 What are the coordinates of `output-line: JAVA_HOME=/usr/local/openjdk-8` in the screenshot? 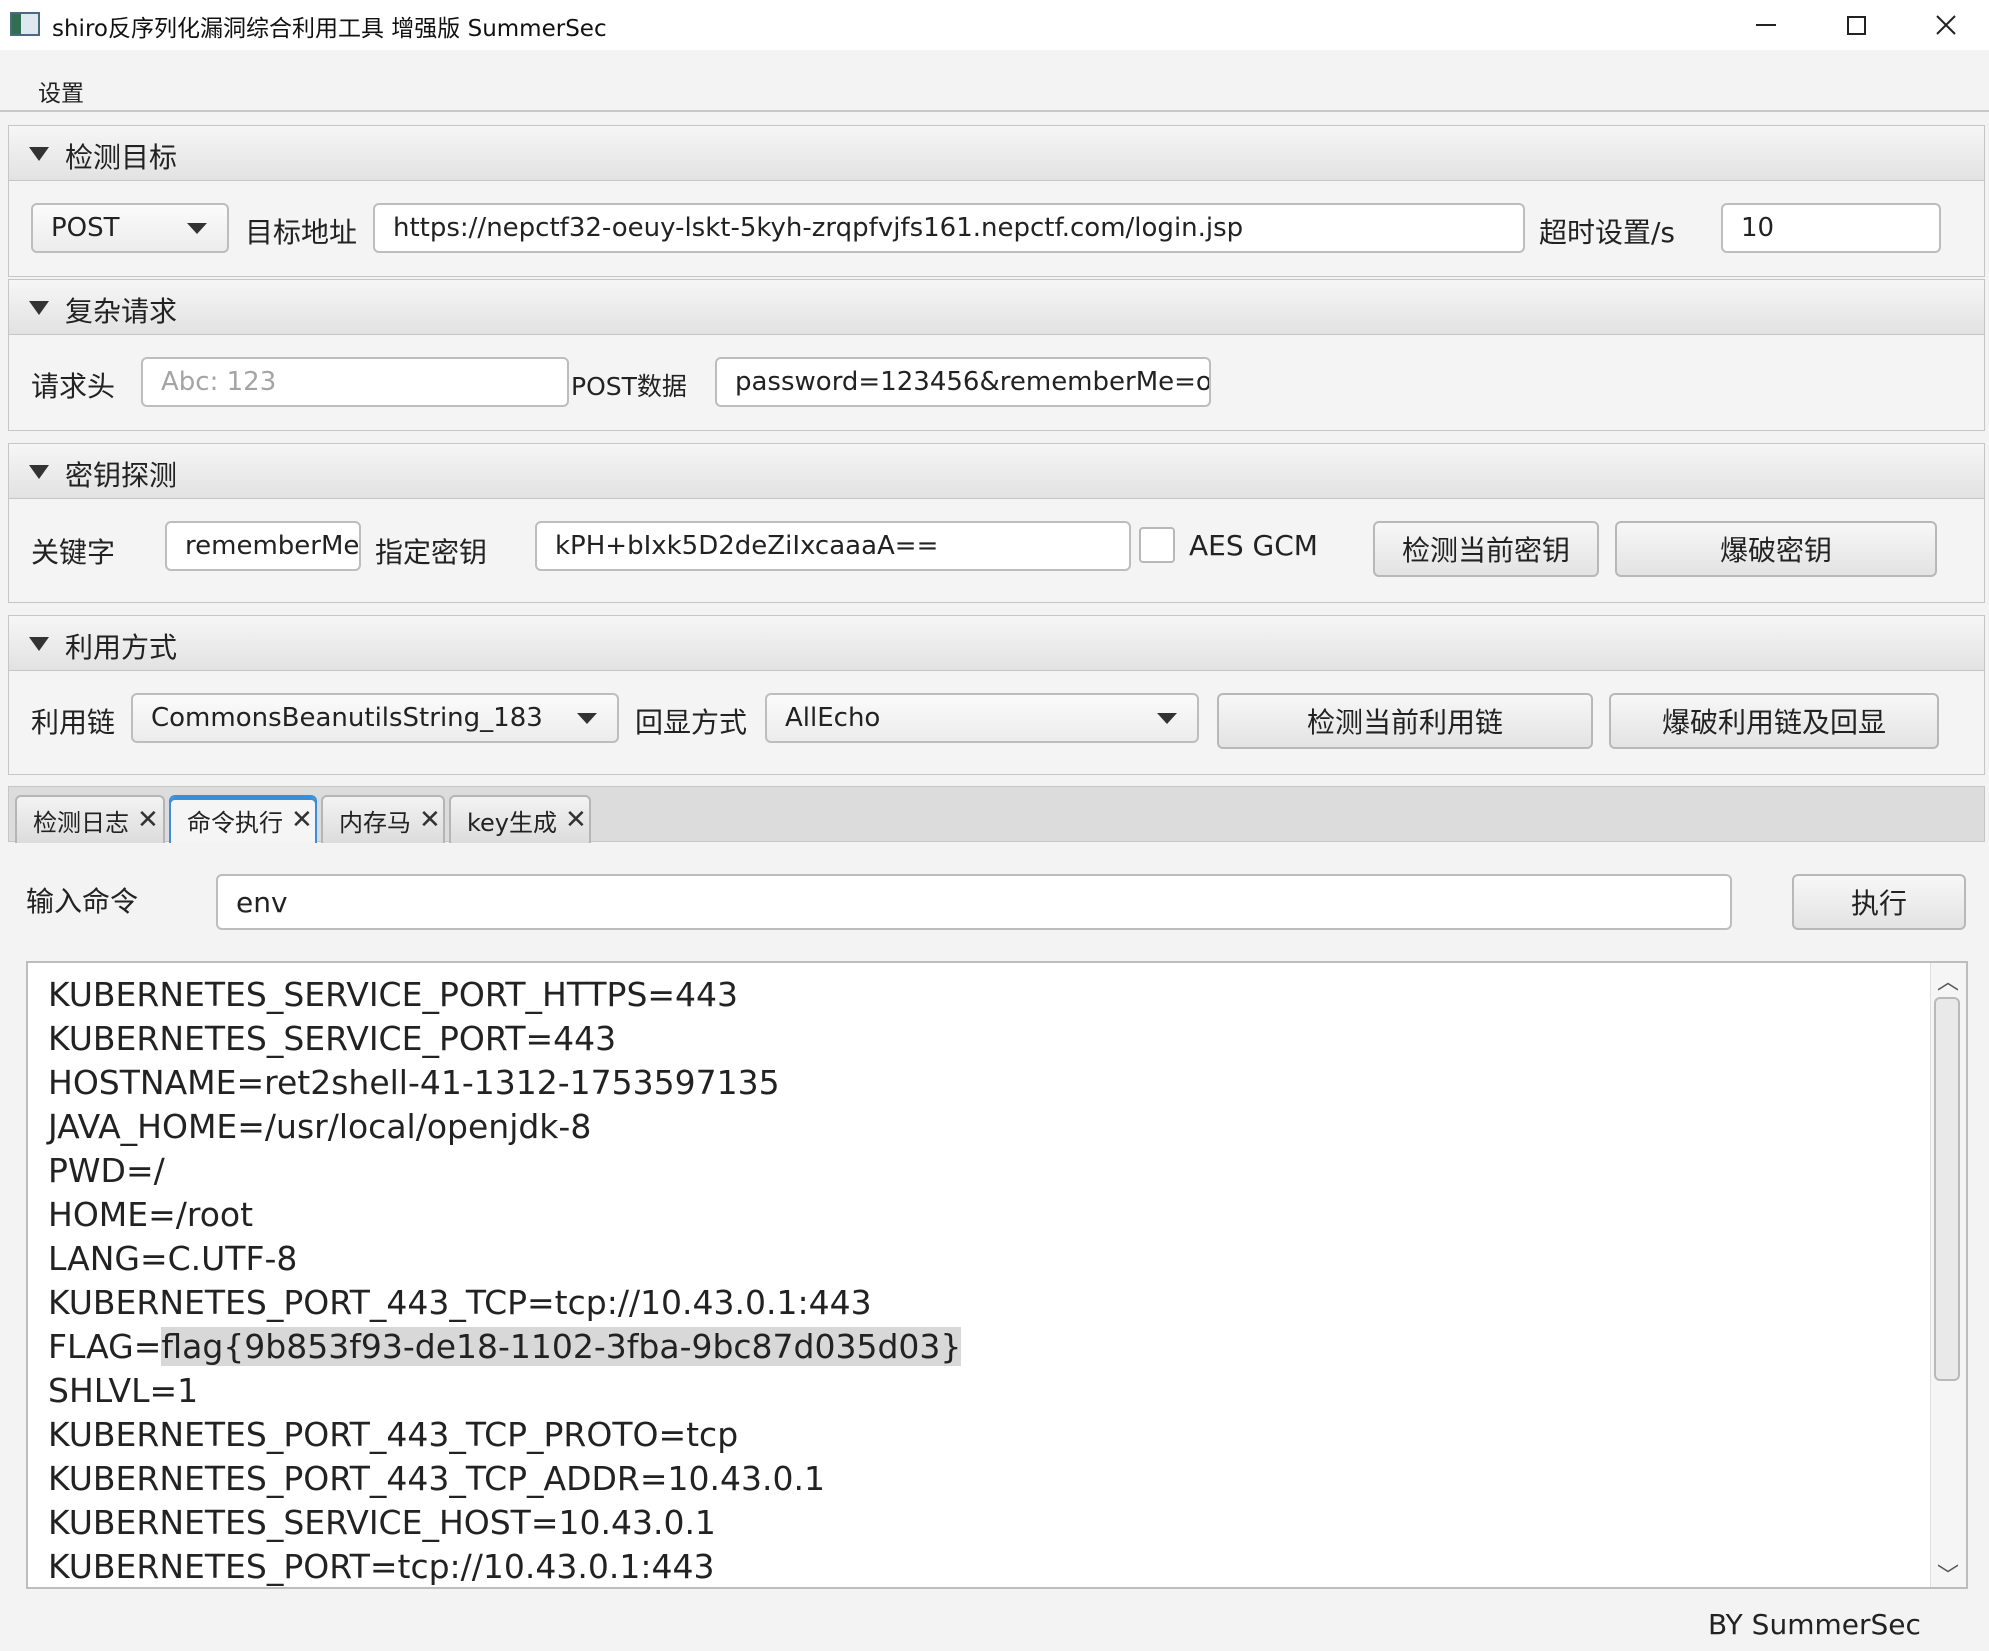 It's located at (320, 1126).